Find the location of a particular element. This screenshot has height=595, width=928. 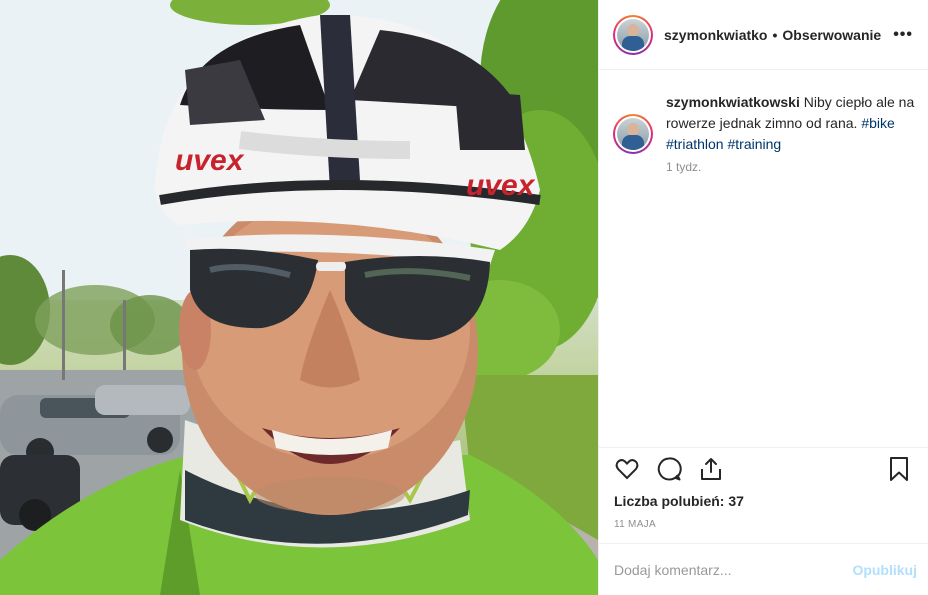

post-comment-button: Opublikuj is located at coordinates (884, 570).